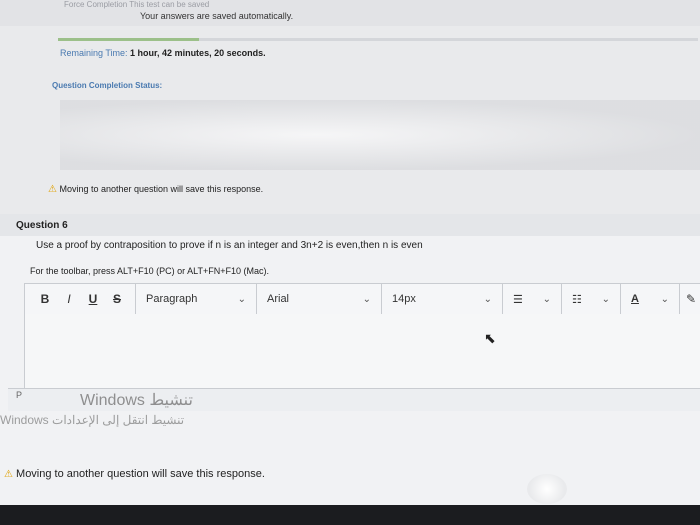 Image resolution: width=700 pixels, height=525 pixels. Describe the element at coordinates (42, 225) in the screenshot. I see `question-title: Question 6` at that location.